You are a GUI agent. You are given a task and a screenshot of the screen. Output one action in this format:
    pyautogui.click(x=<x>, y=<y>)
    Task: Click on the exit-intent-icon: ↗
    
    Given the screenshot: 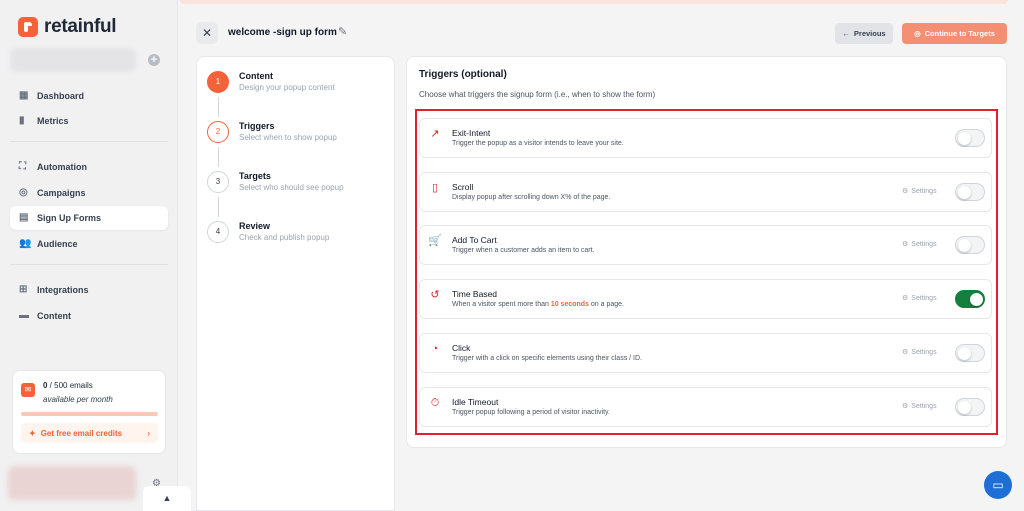 What is the action you would take?
    pyautogui.click(x=435, y=134)
    